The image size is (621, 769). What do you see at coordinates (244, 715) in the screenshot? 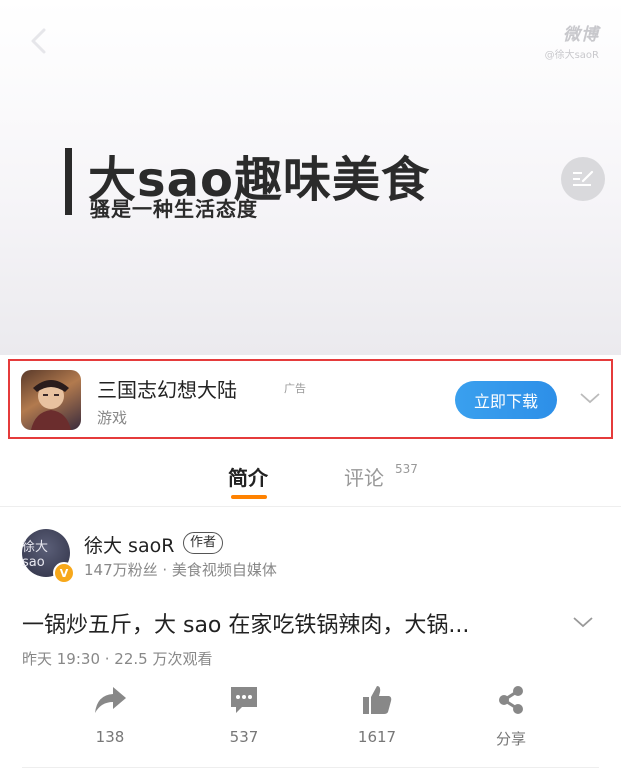
I see `comment-button: 537` at bounding box center [244, 715].